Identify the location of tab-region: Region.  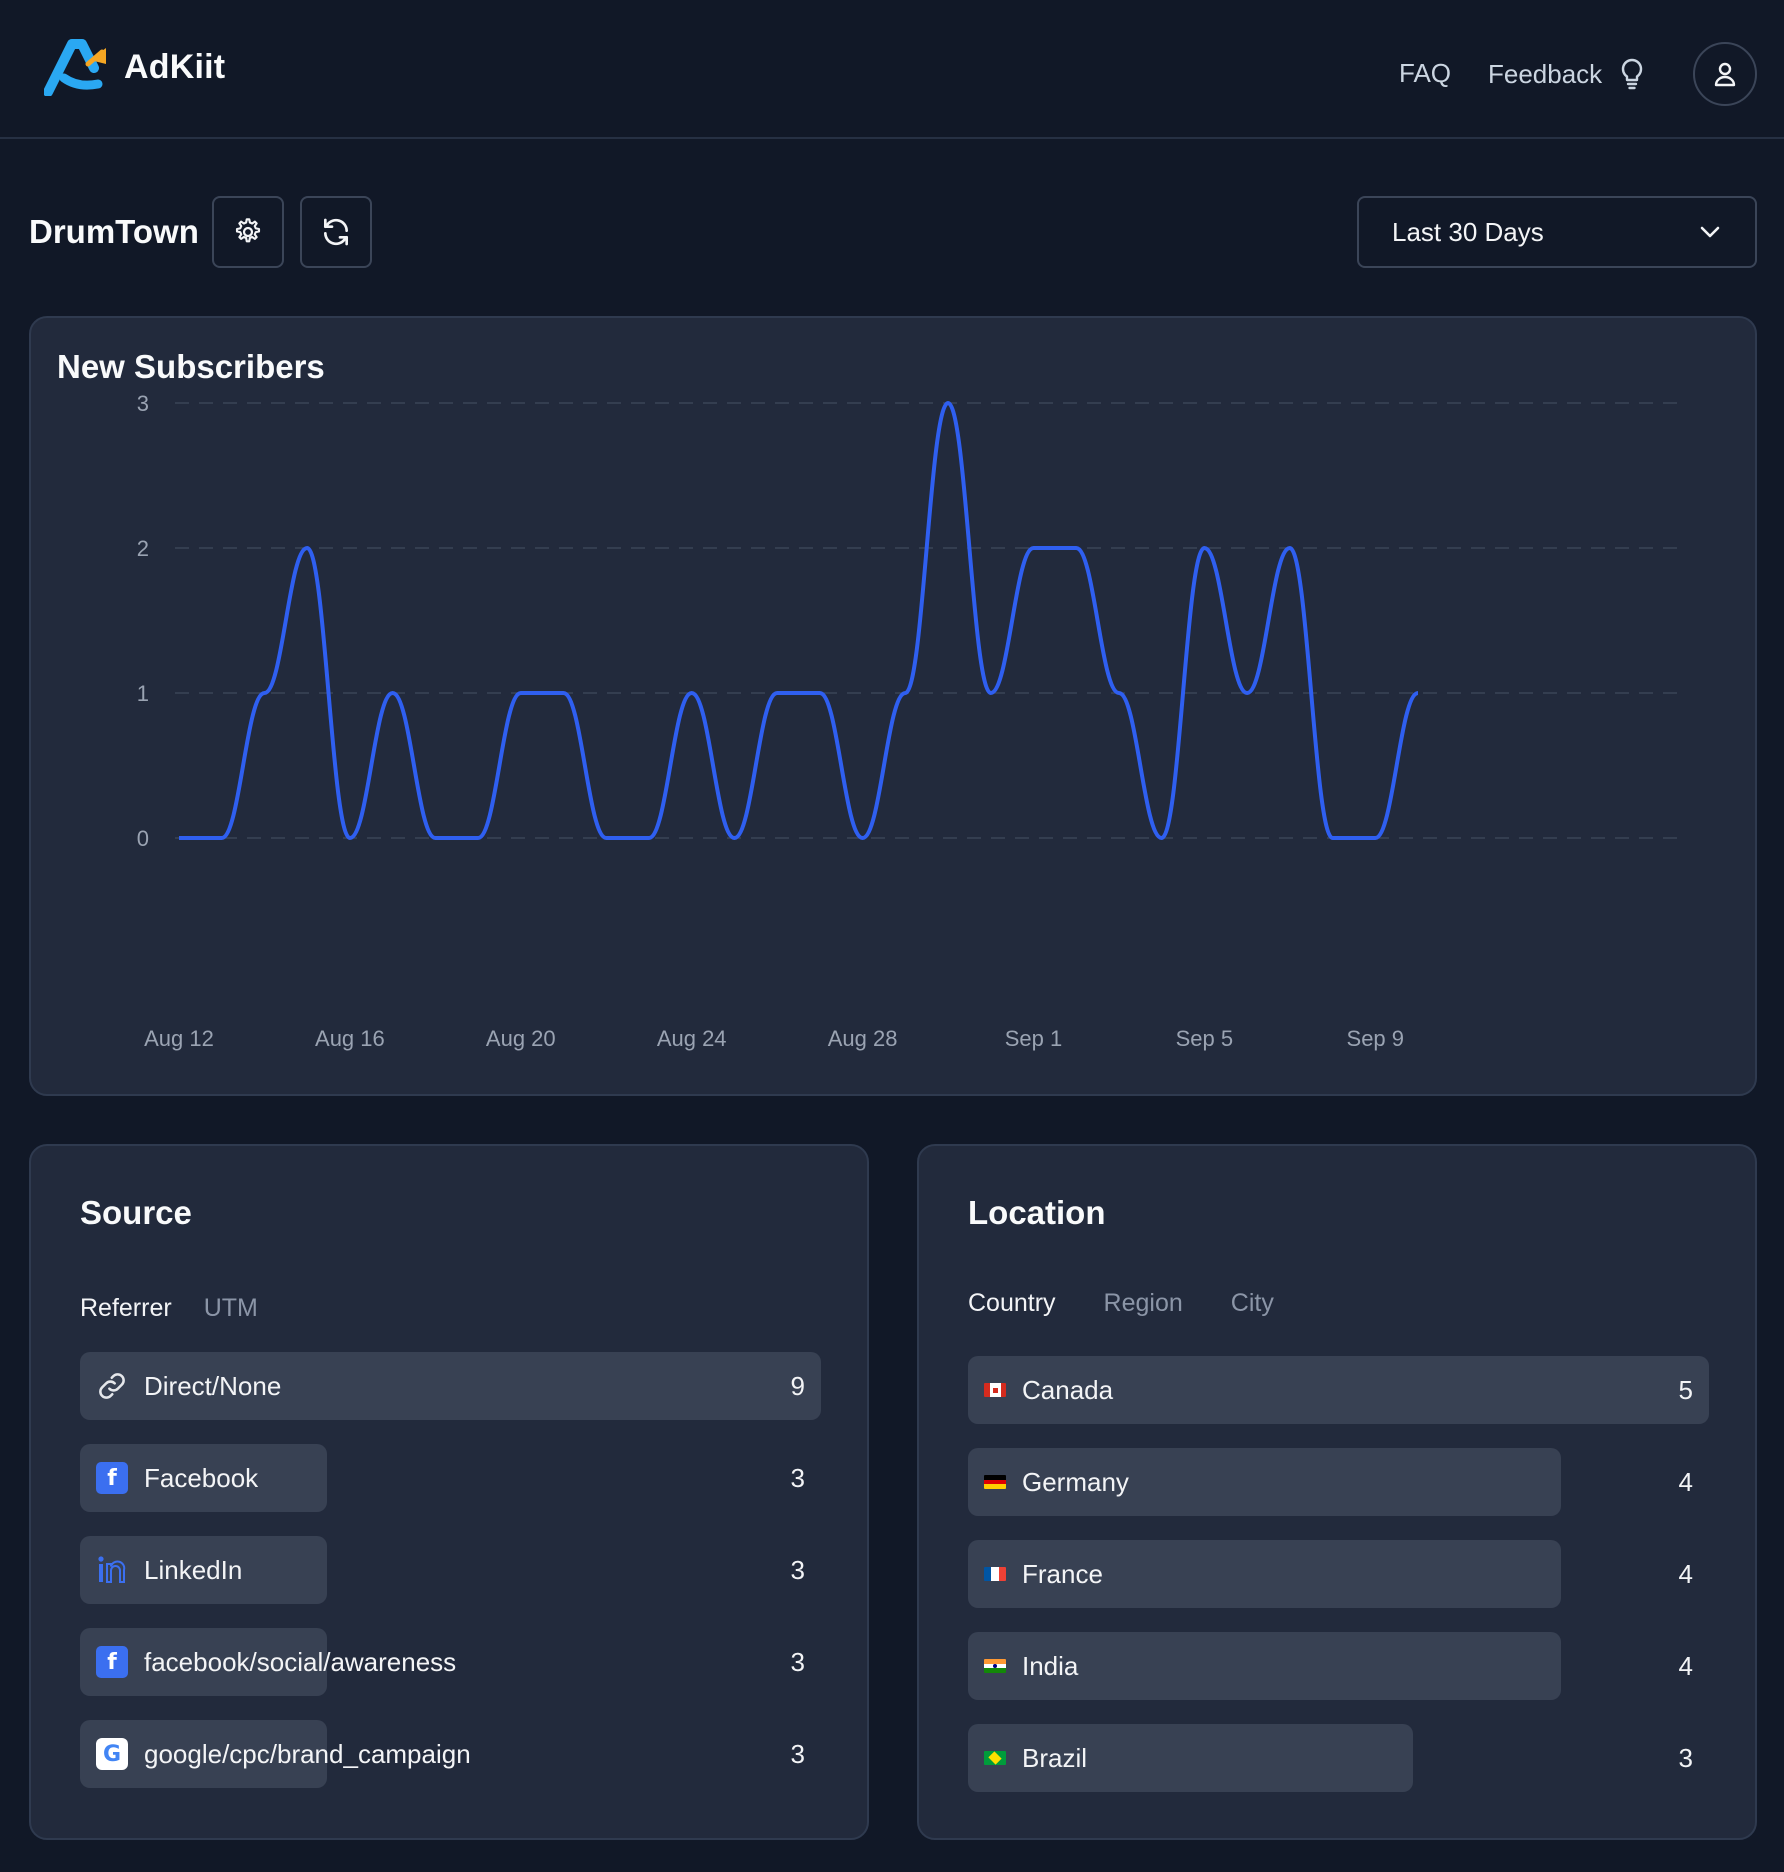
(1143, 1303).